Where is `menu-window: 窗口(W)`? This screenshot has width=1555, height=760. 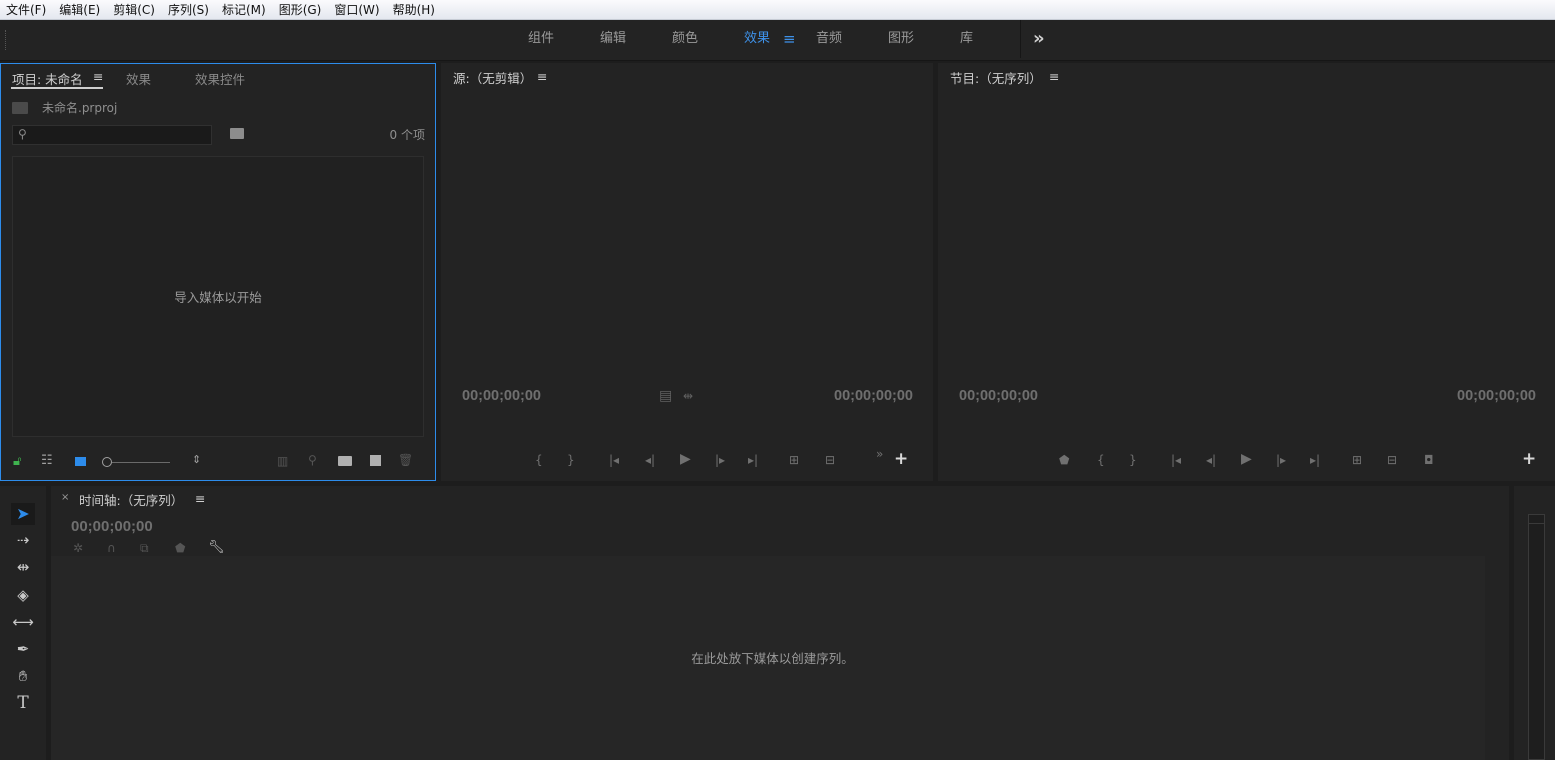 menu-window: 窗口(W) is located at coordinates (357, 10).